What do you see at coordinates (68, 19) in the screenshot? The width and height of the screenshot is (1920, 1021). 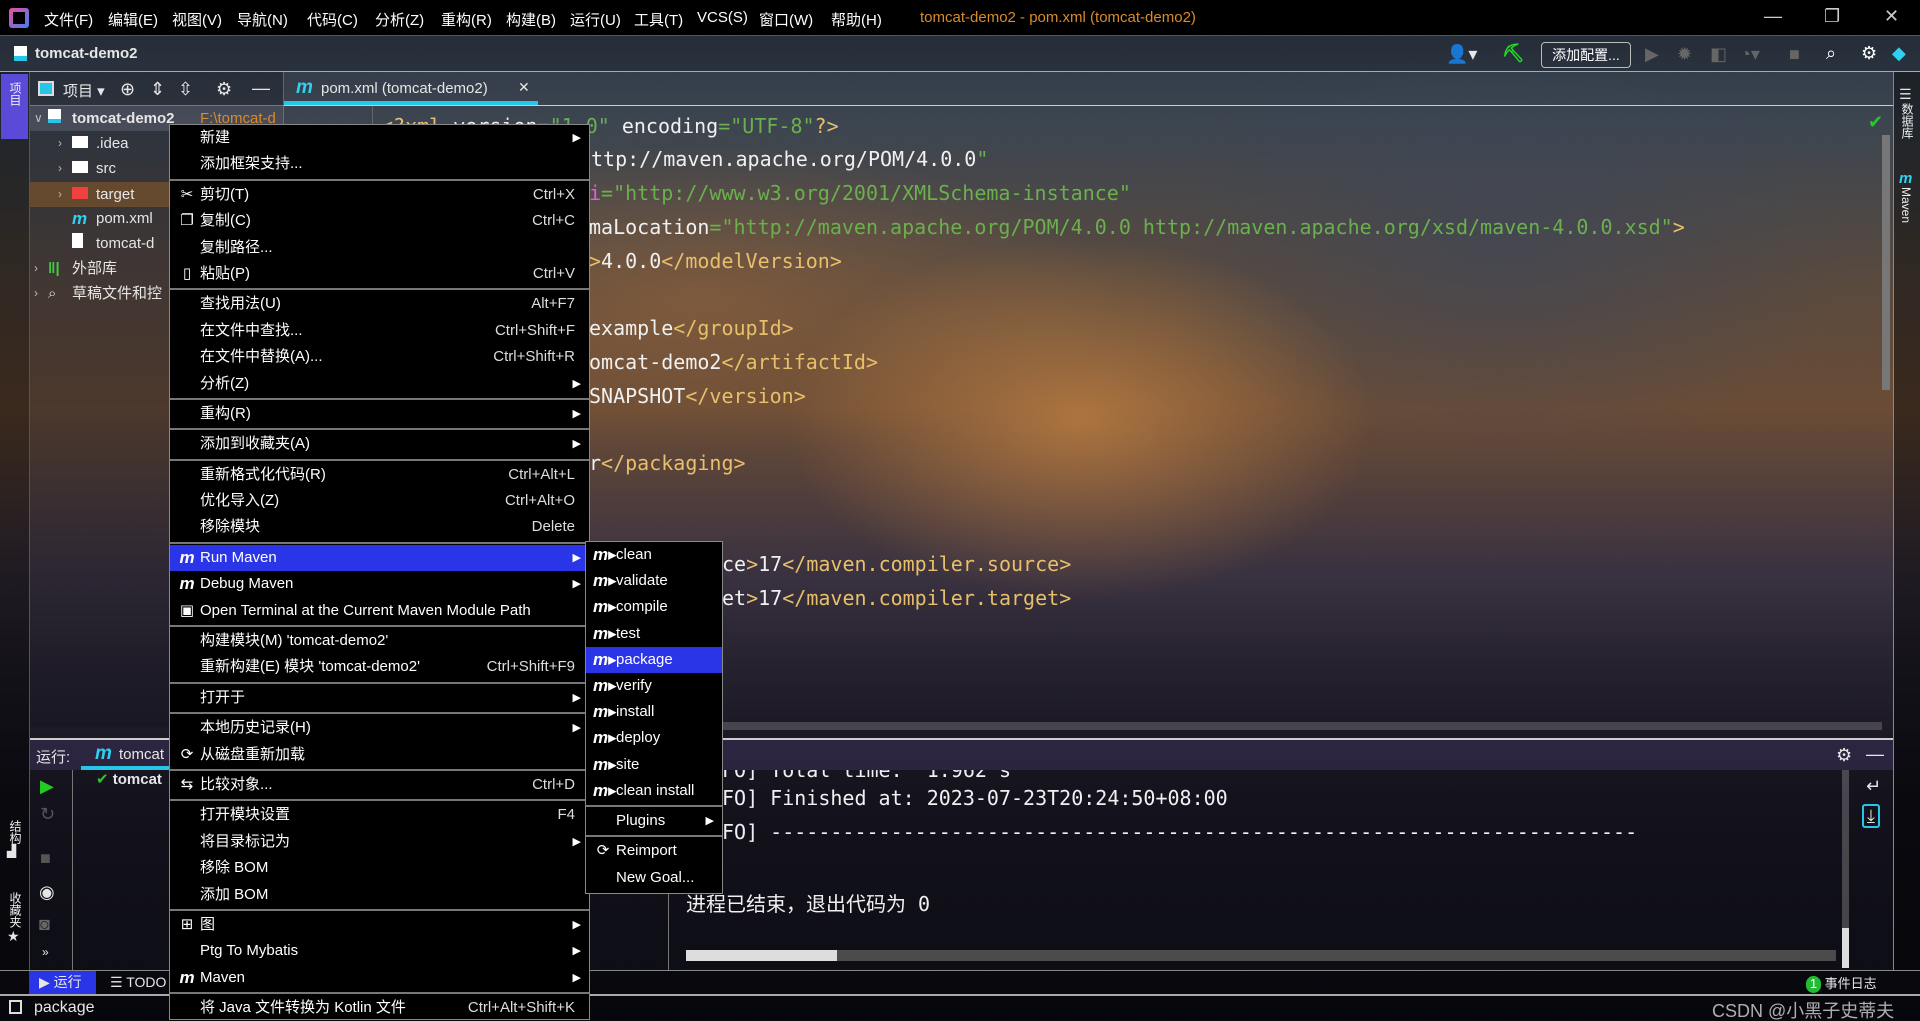 I see `menu-0: 文件(F)` at bounding box center [68, 19].